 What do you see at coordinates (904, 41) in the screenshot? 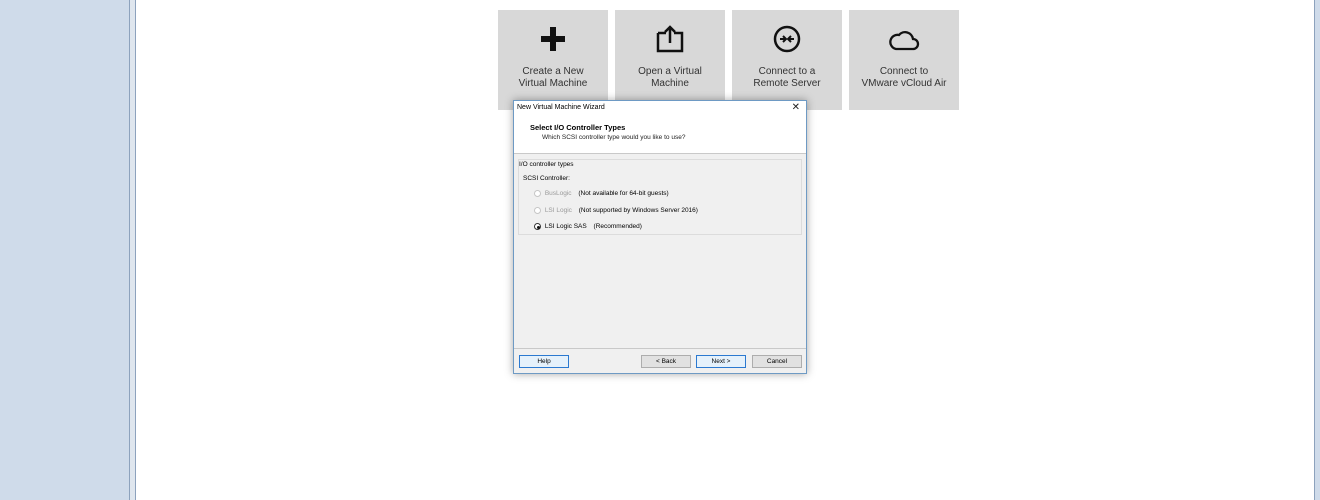
I see `cloud-icon` at bounding box center [904, 41].